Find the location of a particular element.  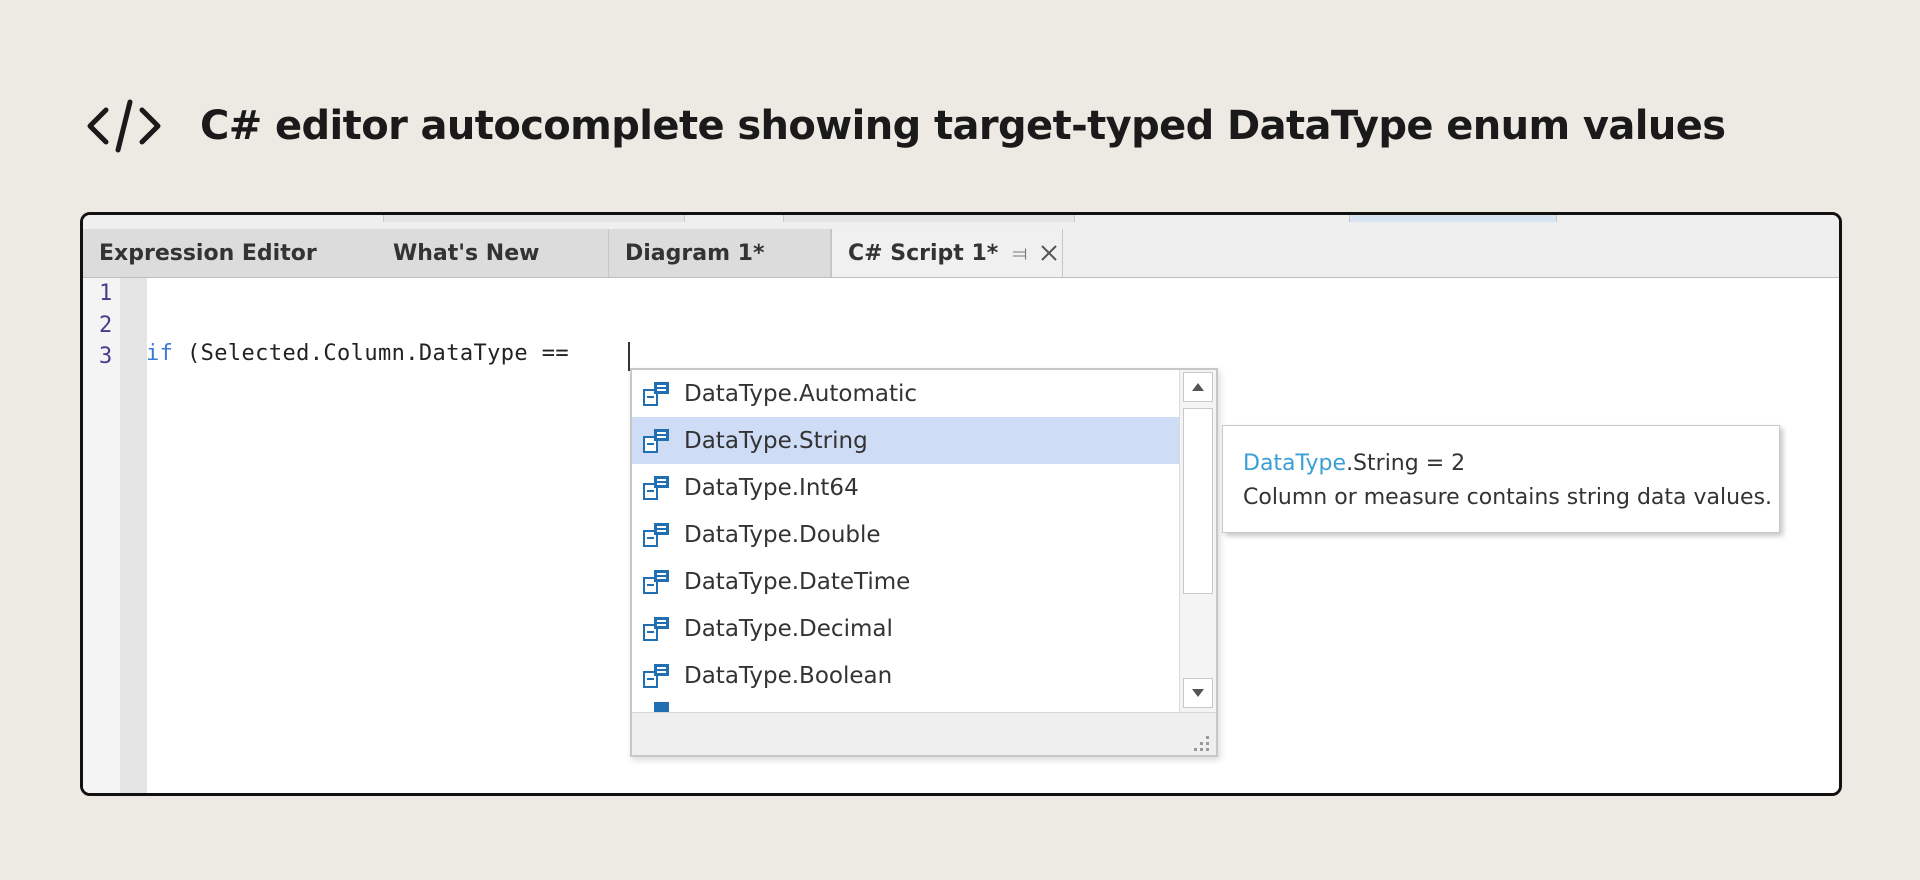

code-line: if (Selected.Column.DataType == is located at coordinates (364, 353).